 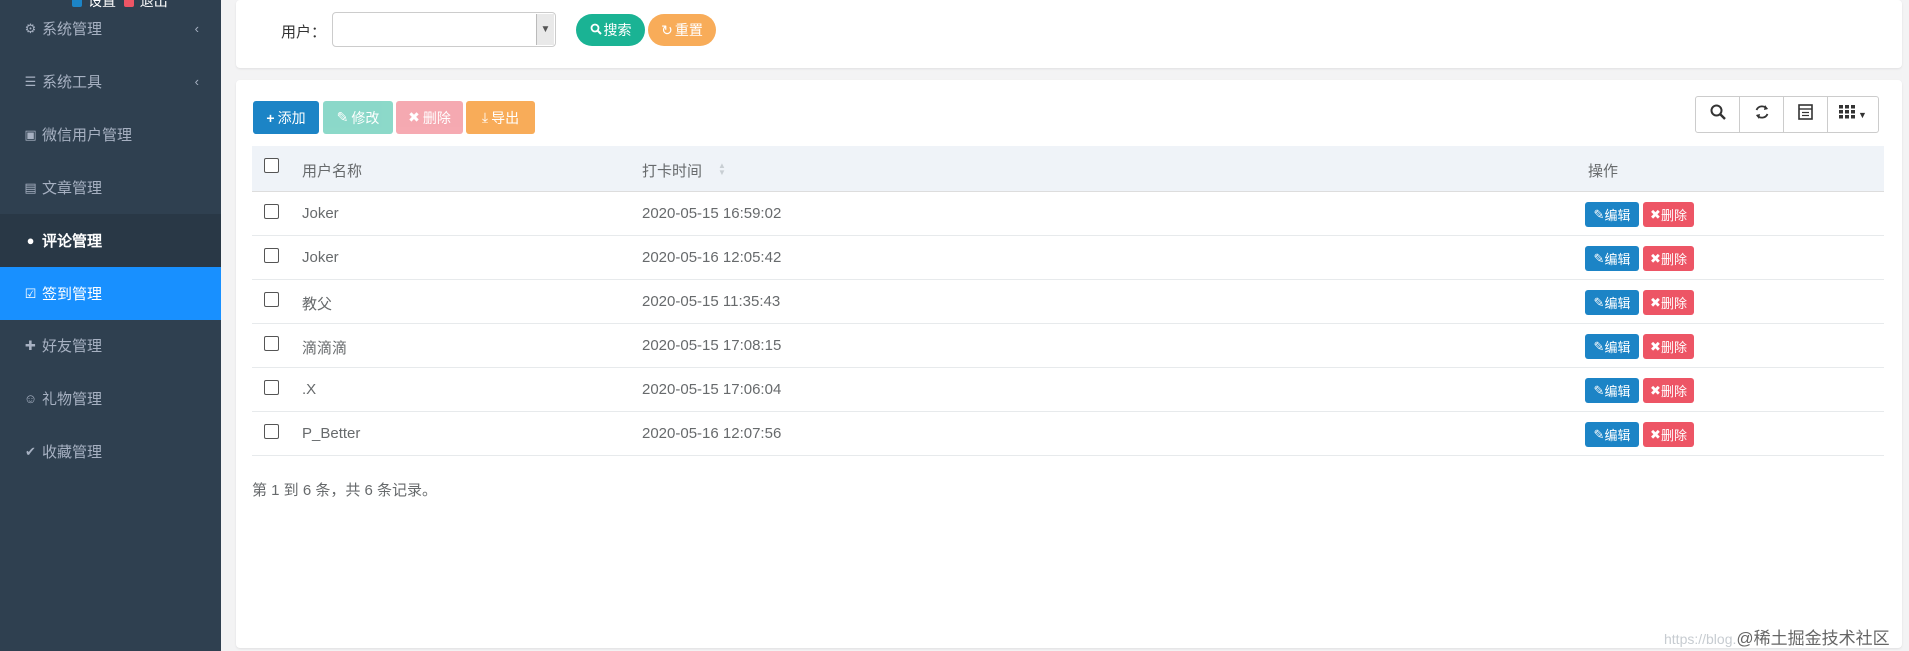 What do you see at coordinates (110, 28) in the screenshot?
I see `sidebar-item-system-management: ⚙ 系统管理 ‹` at bounding box center [110, 28].